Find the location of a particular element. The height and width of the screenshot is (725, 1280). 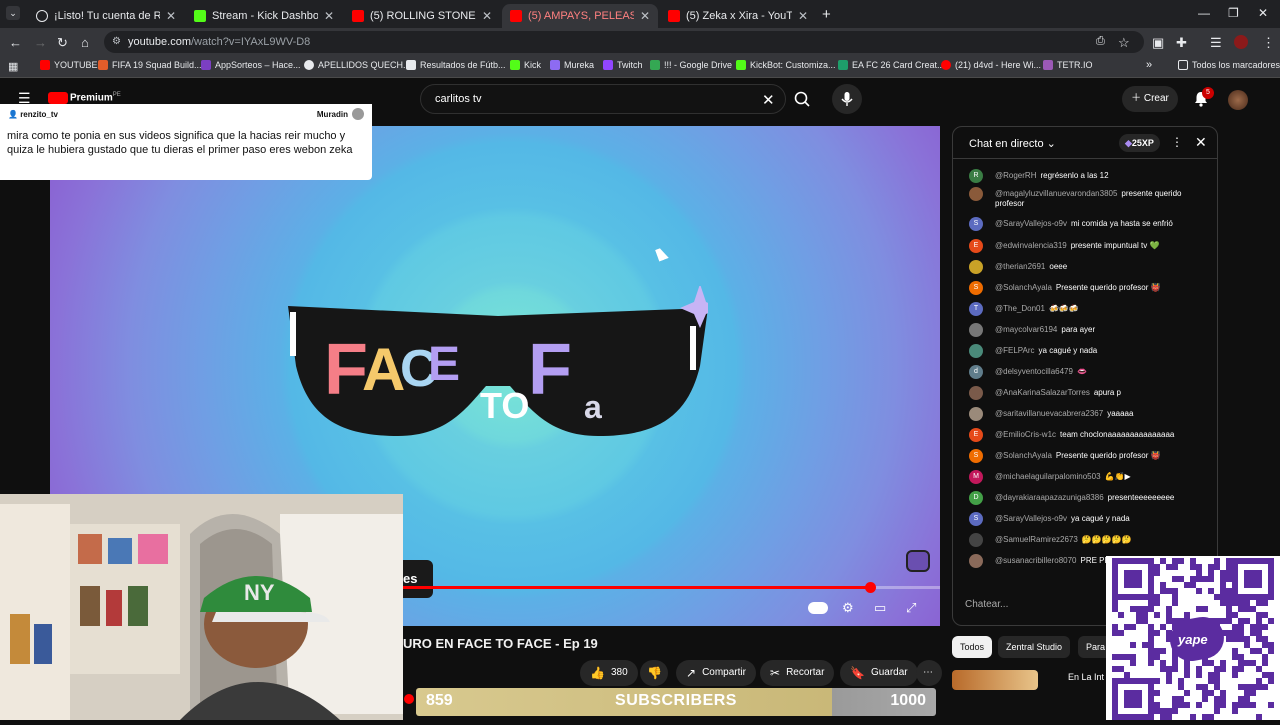

minimize-icon: — is located at coordinates (1204, 13).